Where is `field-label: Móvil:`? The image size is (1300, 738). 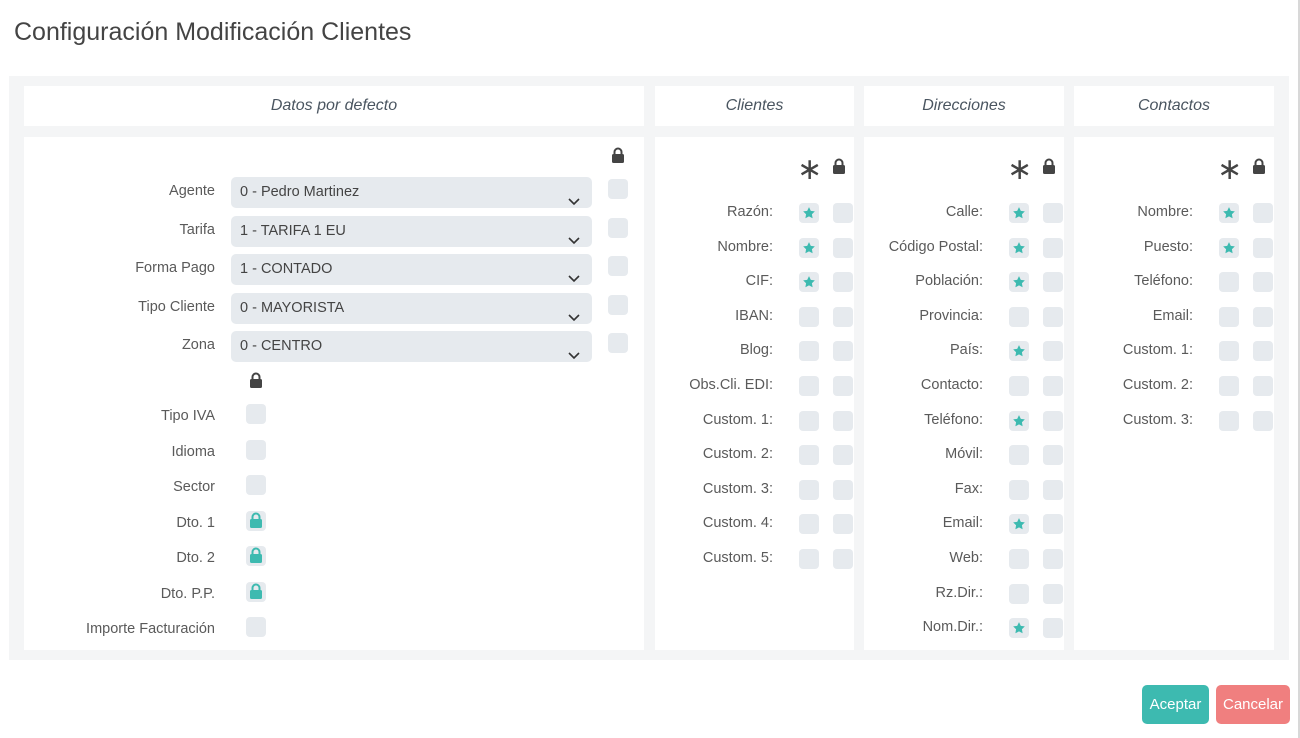 field-label: Móvil: is located at coordinates (964, 454).